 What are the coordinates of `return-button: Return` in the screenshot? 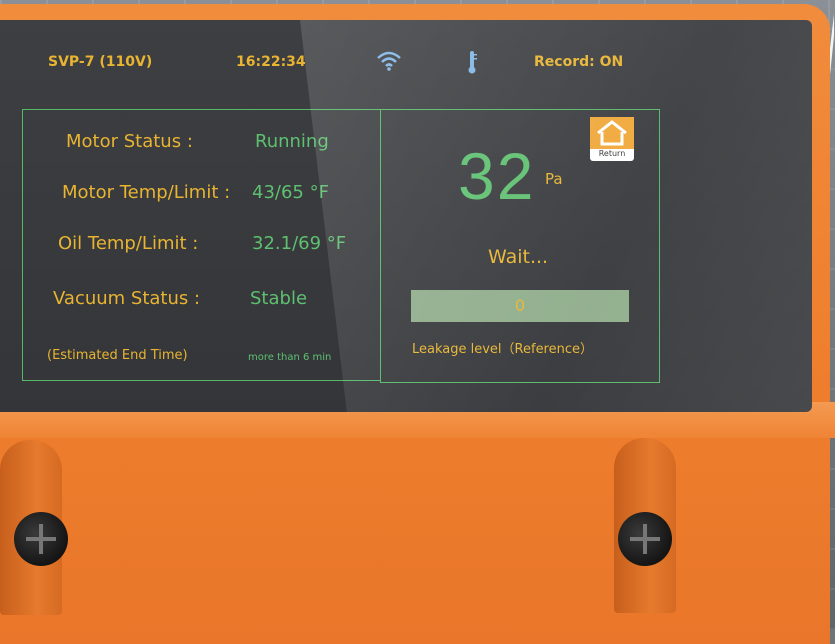 It's located at (612, 139).